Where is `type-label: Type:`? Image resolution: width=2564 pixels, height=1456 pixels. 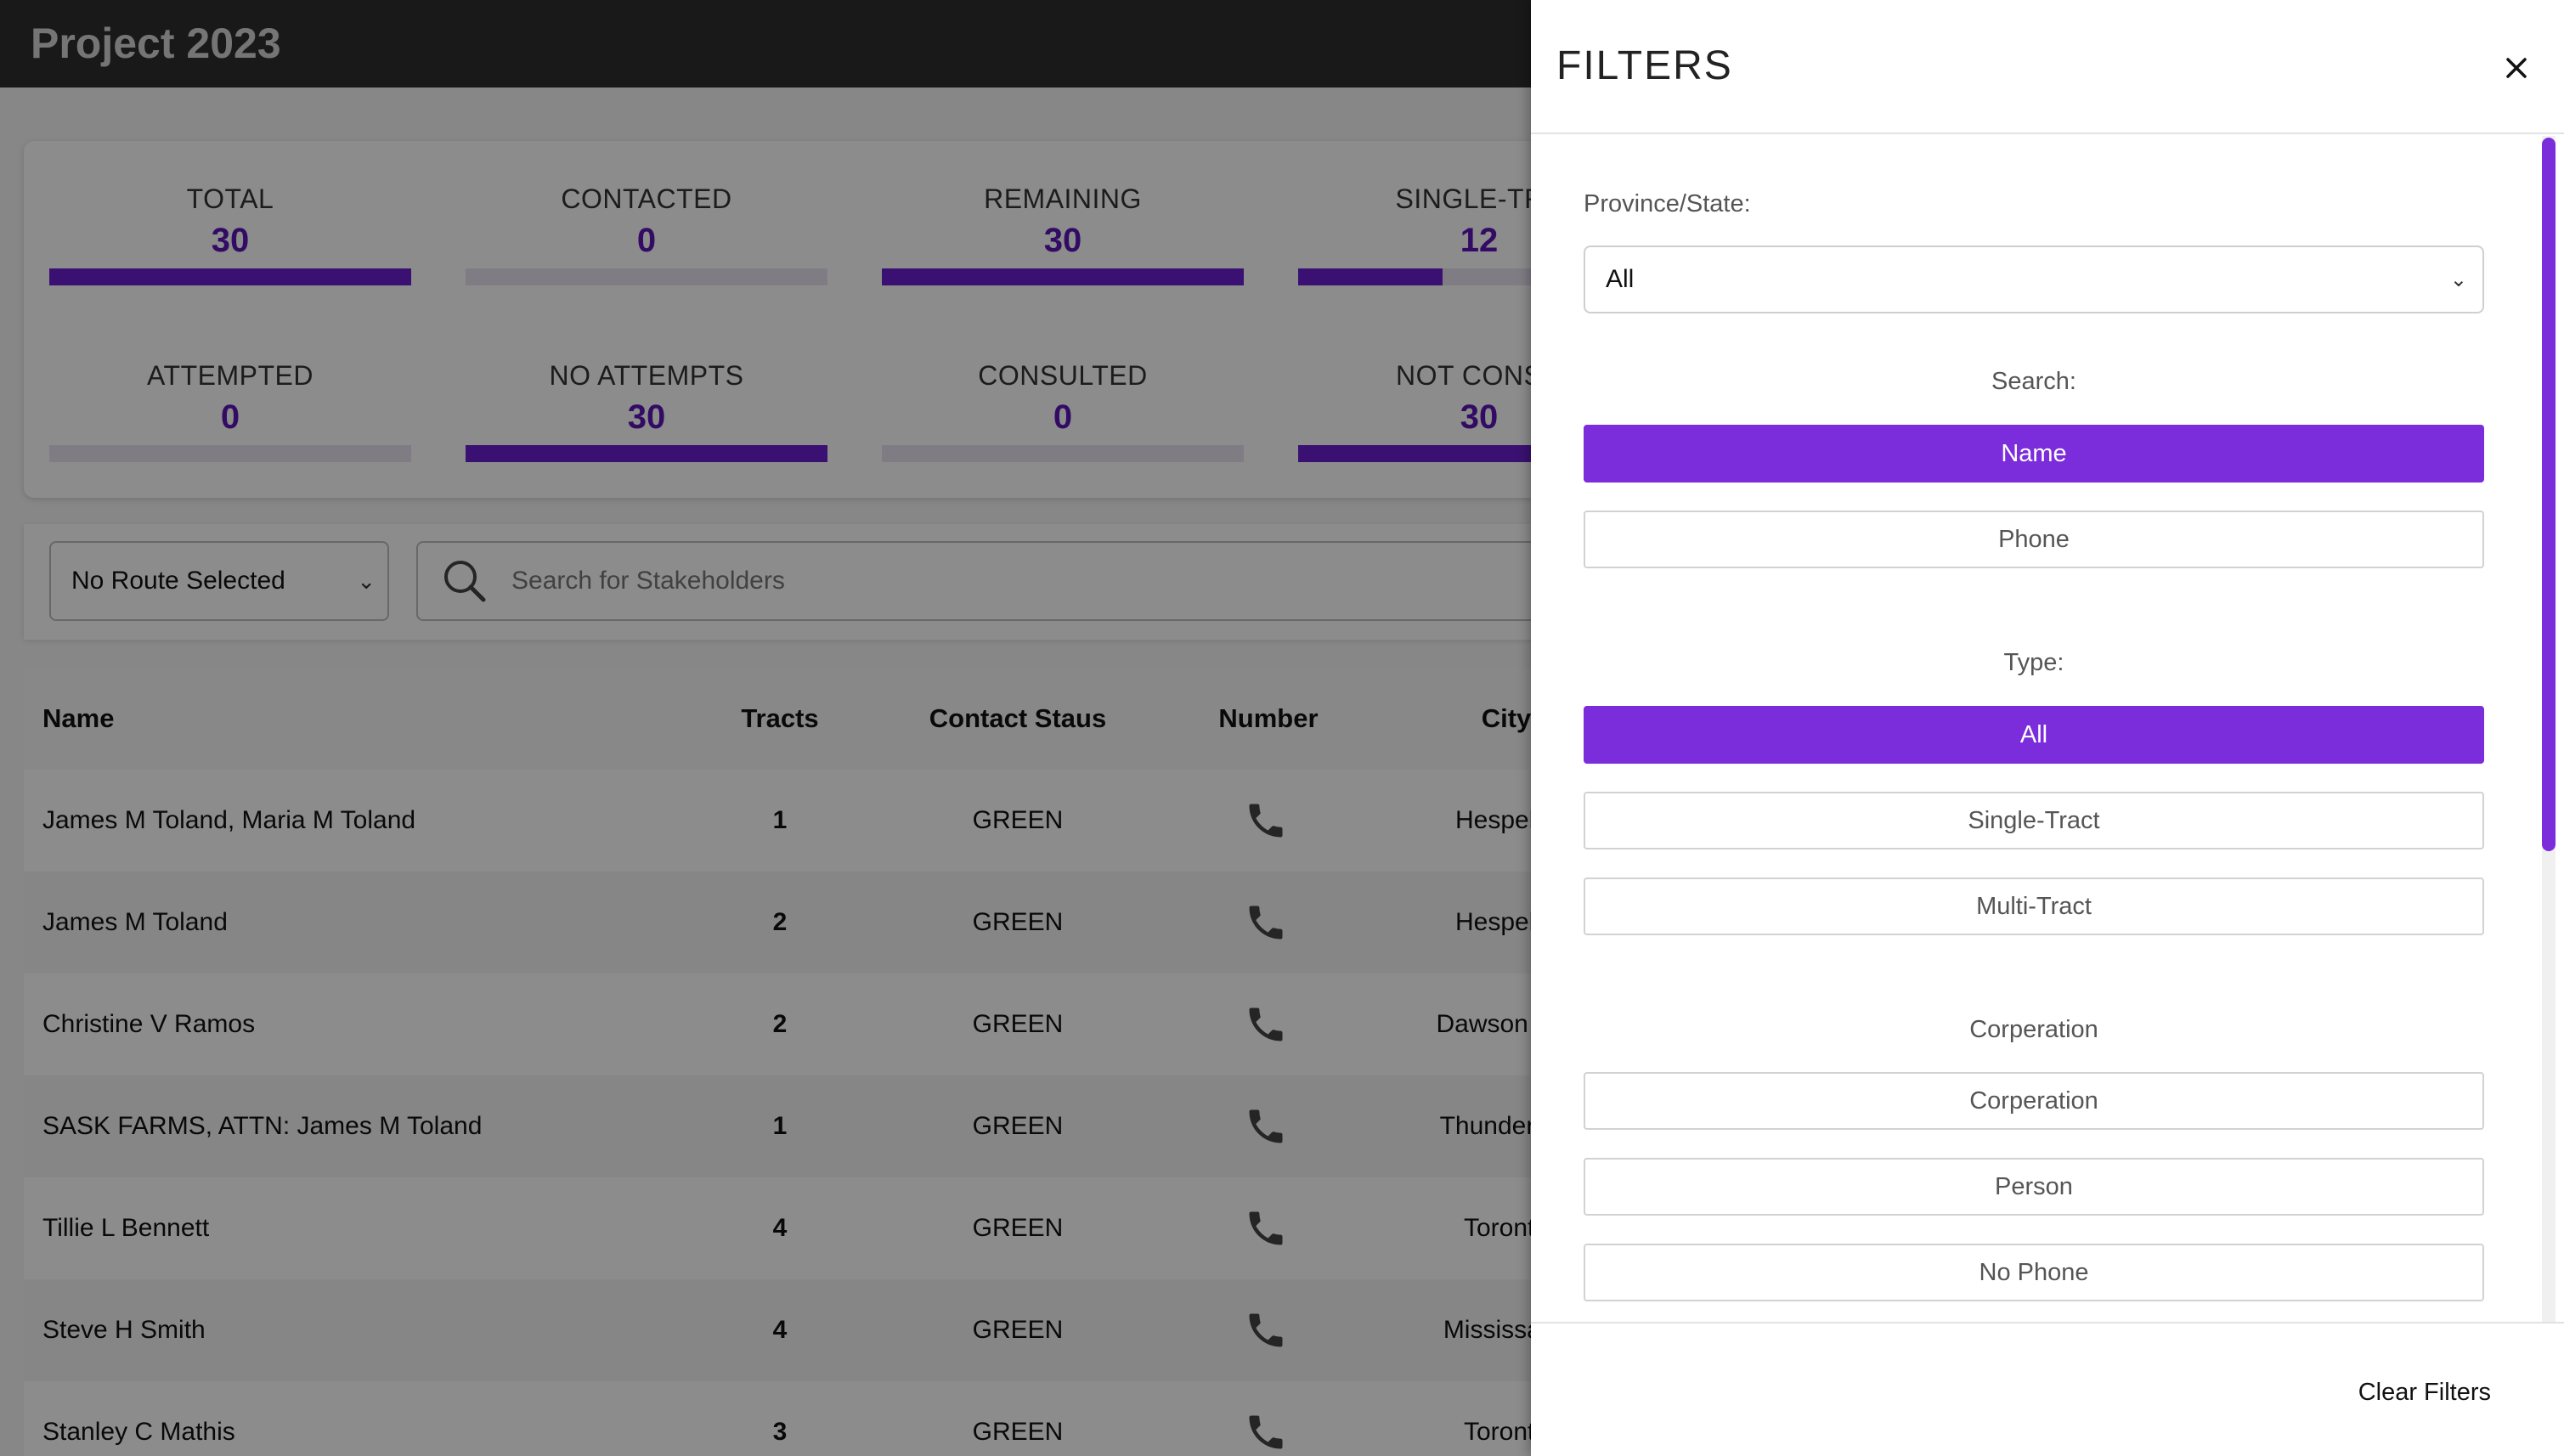
type-label: Type: is located at coordinates (2034, 663).